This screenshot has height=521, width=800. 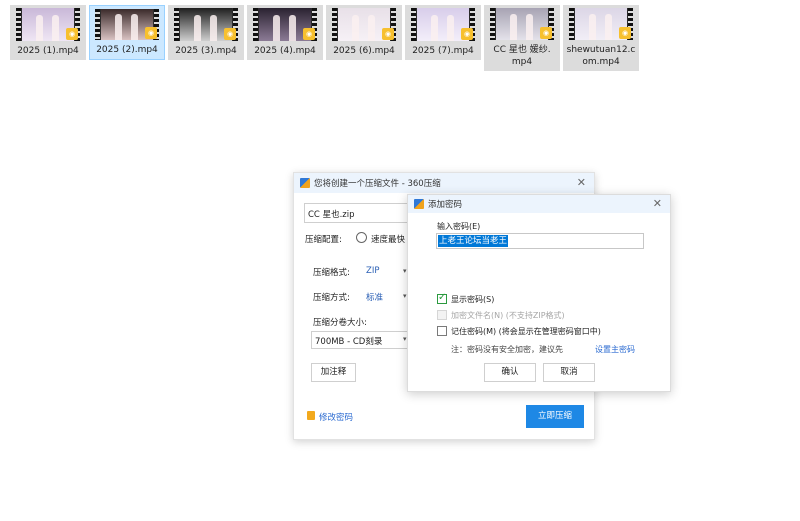 I want to click on cancel-button: 取消, so click(x=569, y=372).